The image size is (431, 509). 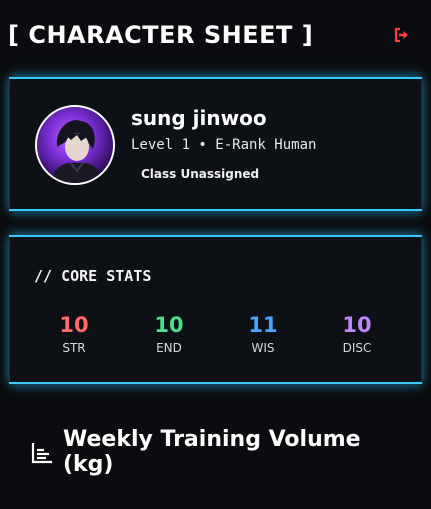 I want to click on stat-label: END, so click(x=169, y=348).